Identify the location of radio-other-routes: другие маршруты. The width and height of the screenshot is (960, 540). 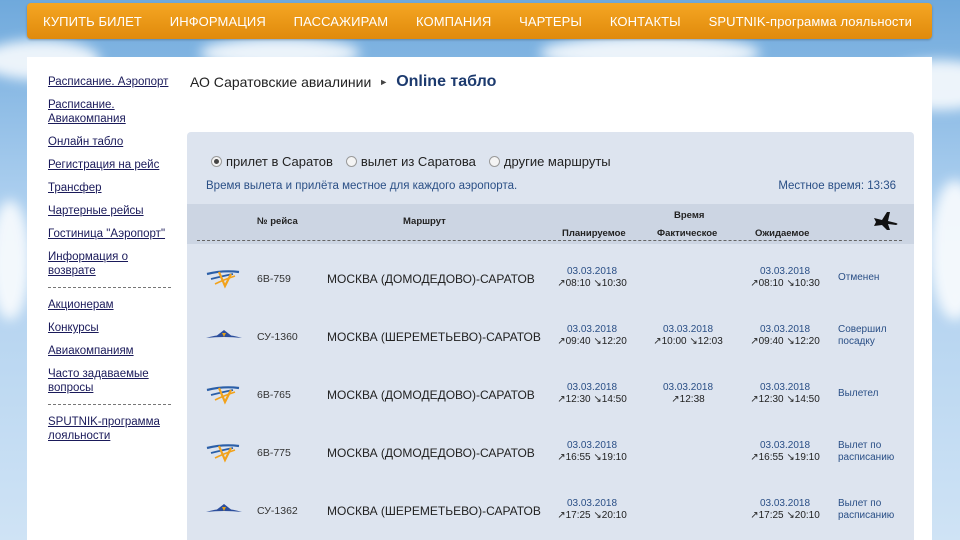
(549, 161).